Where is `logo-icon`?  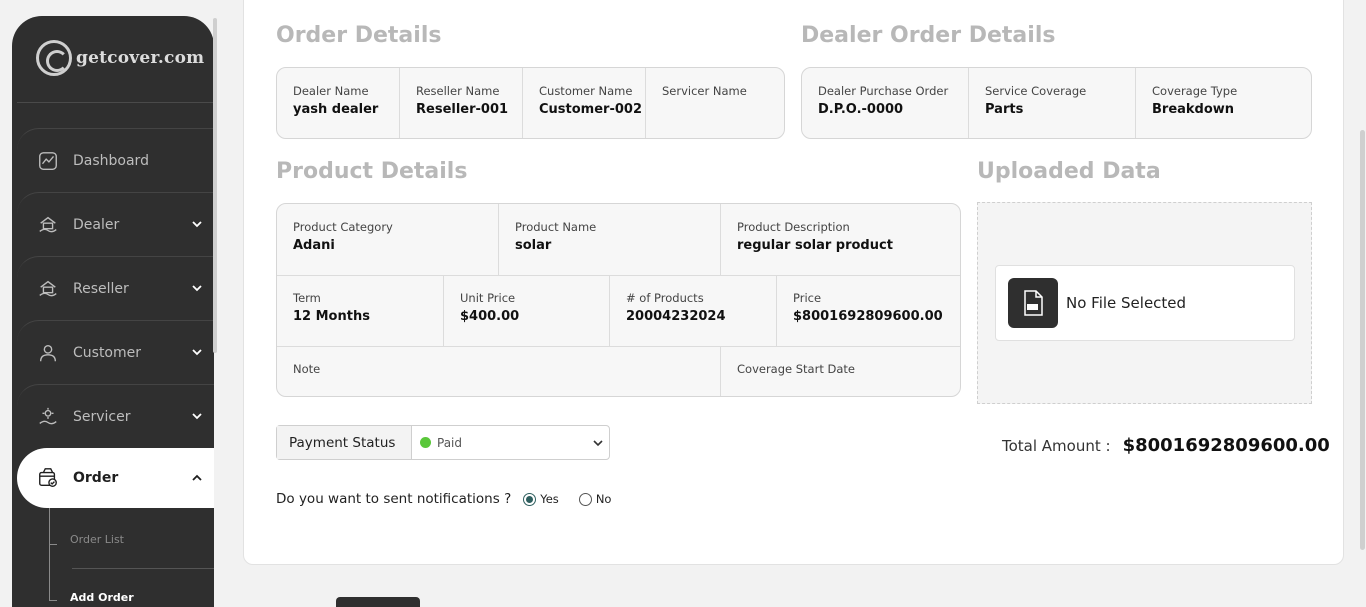 logo-icon is located at coordinates (54, 58).